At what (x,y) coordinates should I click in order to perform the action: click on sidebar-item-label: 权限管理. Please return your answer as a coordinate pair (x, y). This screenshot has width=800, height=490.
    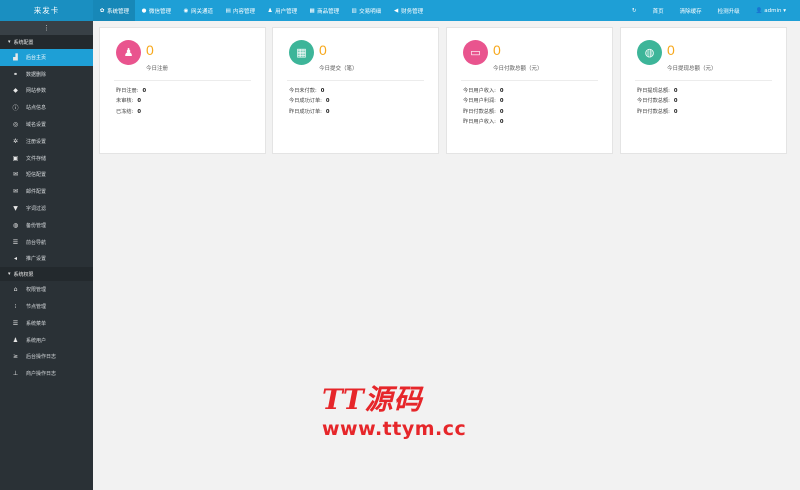
    Looking at the image, I should click on (36, 290).